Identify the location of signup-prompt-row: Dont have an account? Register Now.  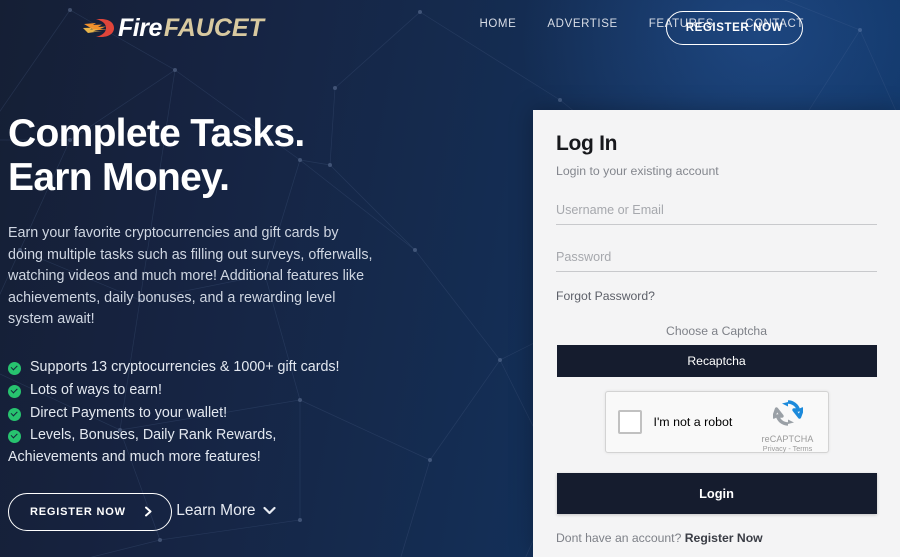
(716, 538).